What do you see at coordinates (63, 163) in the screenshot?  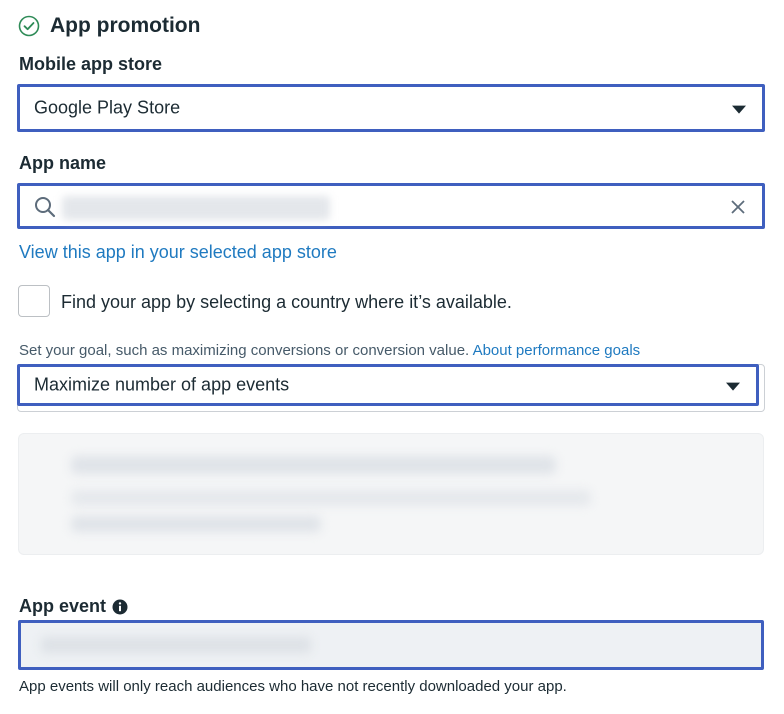 I see `app-name-label: App name` at bounding box center [63, 163].